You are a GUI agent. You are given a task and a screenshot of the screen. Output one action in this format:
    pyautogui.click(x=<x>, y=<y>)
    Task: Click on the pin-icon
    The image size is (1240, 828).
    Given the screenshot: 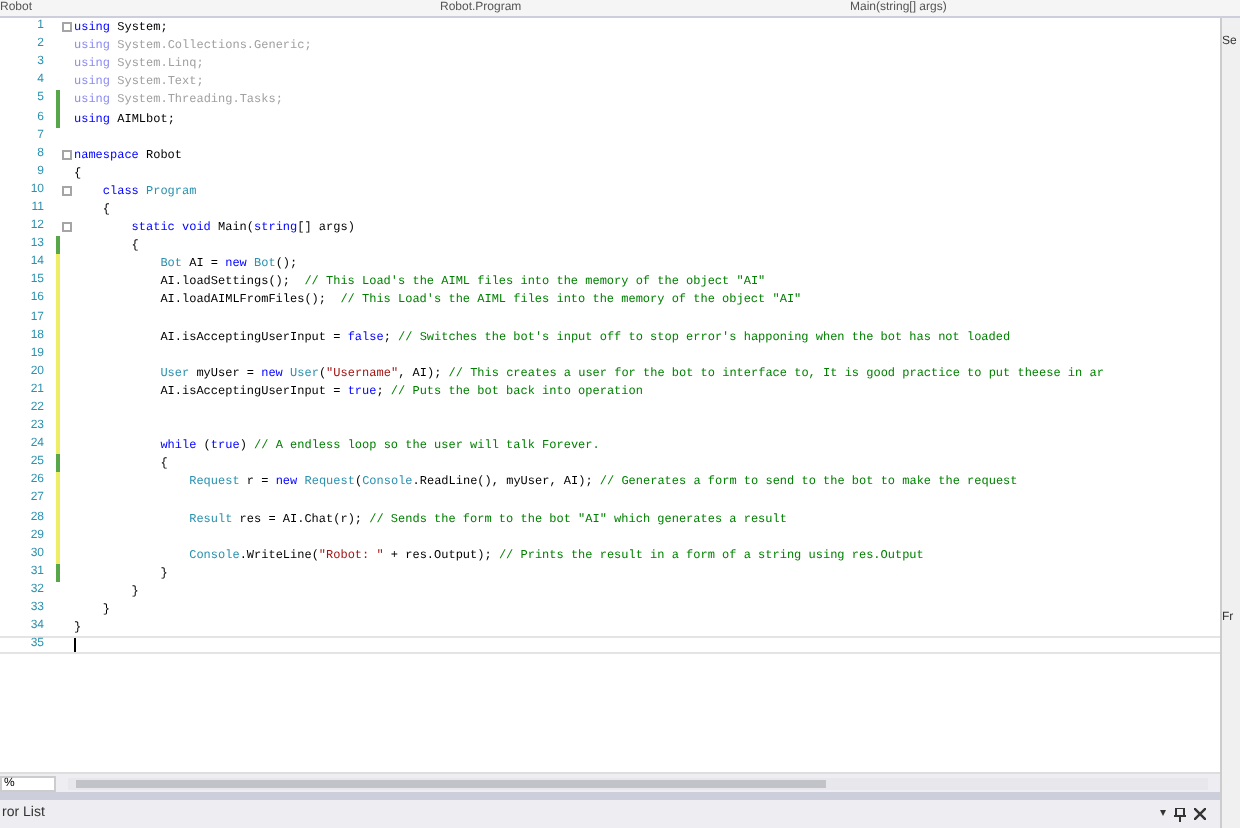 What is the action you would take?
    pyautogui.click(x=1180, y=814)
    